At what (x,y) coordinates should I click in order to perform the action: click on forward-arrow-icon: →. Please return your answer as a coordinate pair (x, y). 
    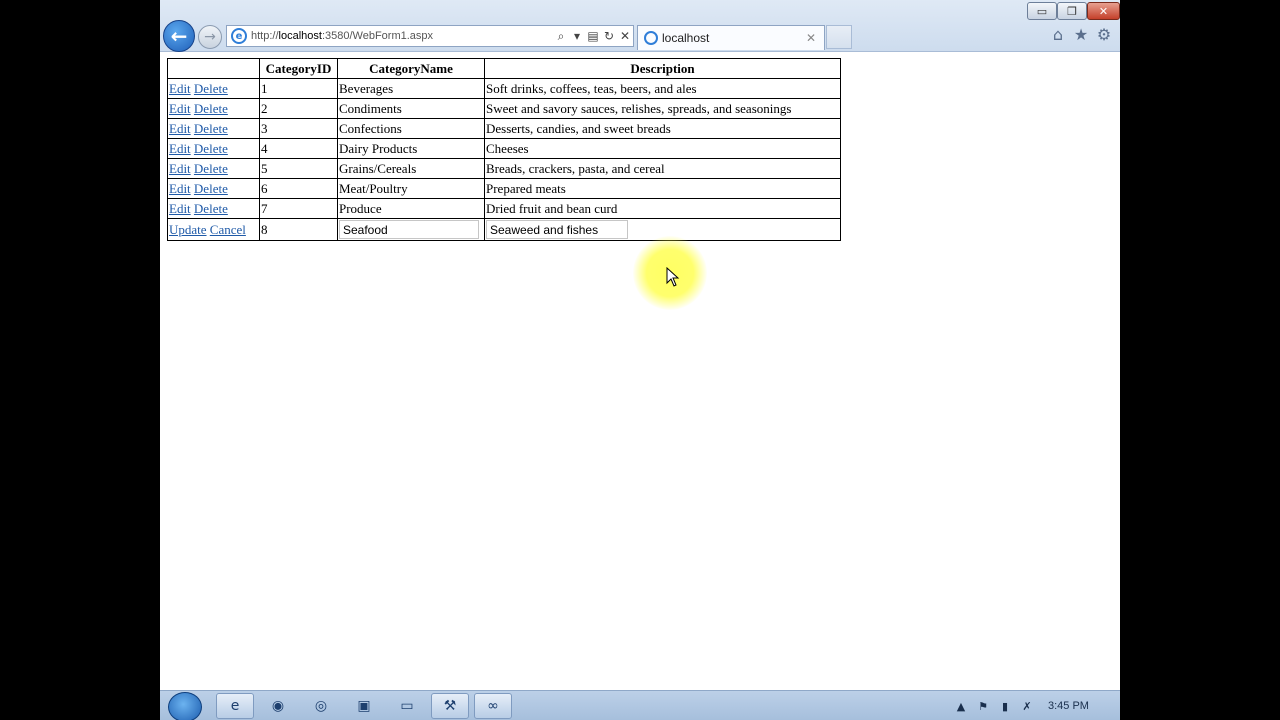
    Looking at the image, I should click on (210, 37).